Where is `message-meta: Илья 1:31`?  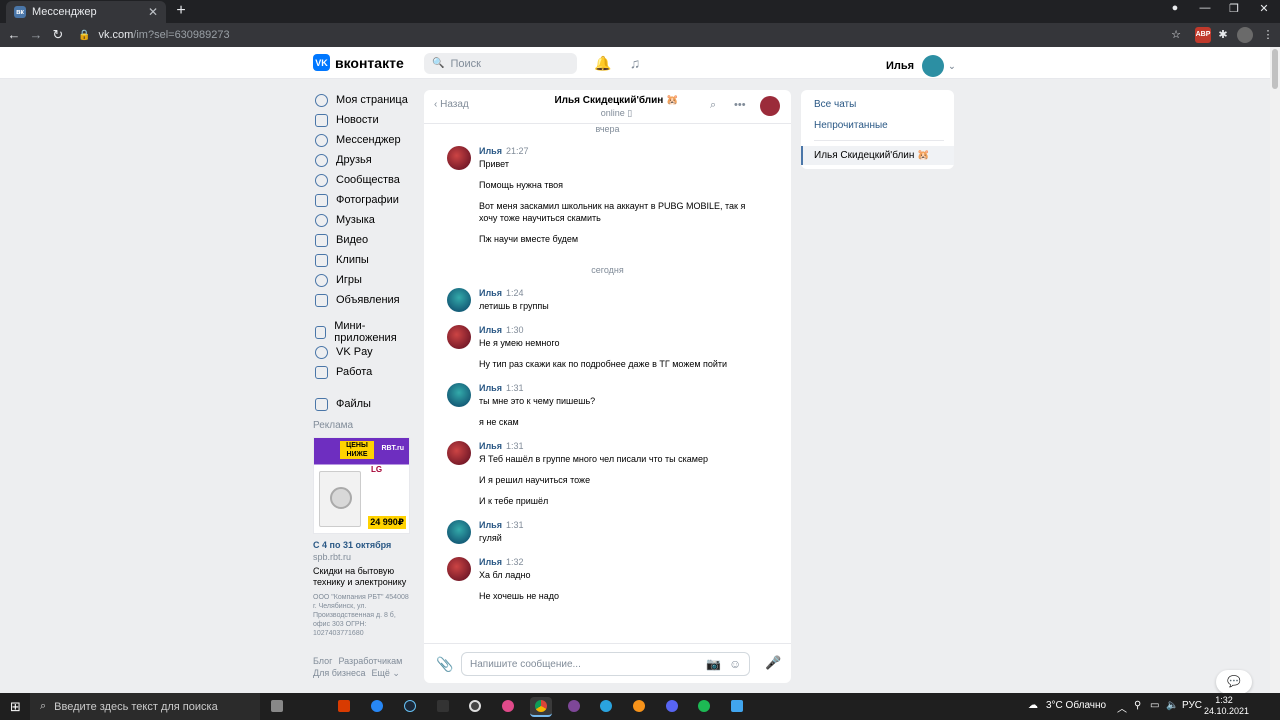
message-meta: Илья 1:31 is located at coordinates (501, 446).